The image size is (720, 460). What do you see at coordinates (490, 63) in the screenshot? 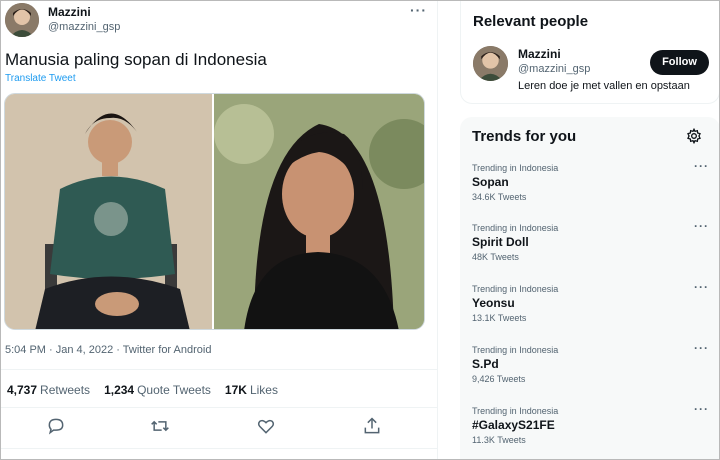
I see `relevant-avatar` at bounding box center [490, 63].